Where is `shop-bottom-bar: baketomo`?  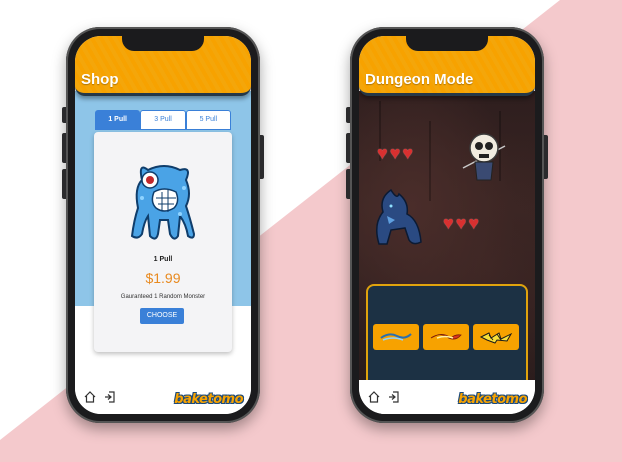
shop-bottom-bar: baketomo is located at coordinates (163, 397).